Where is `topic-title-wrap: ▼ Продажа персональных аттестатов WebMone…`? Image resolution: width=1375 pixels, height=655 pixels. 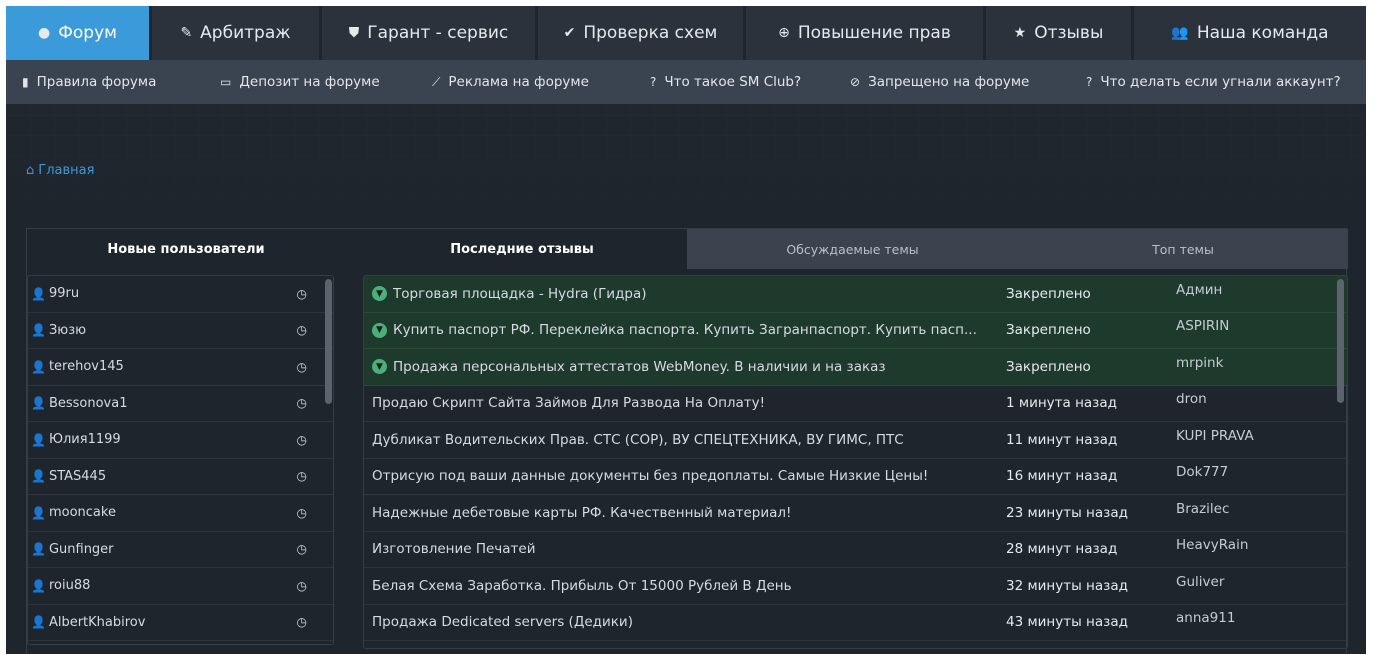 topic-title-wrap: ▼ Продажа персональных аттестатов WebMone… is located at coordinates (684, 367).